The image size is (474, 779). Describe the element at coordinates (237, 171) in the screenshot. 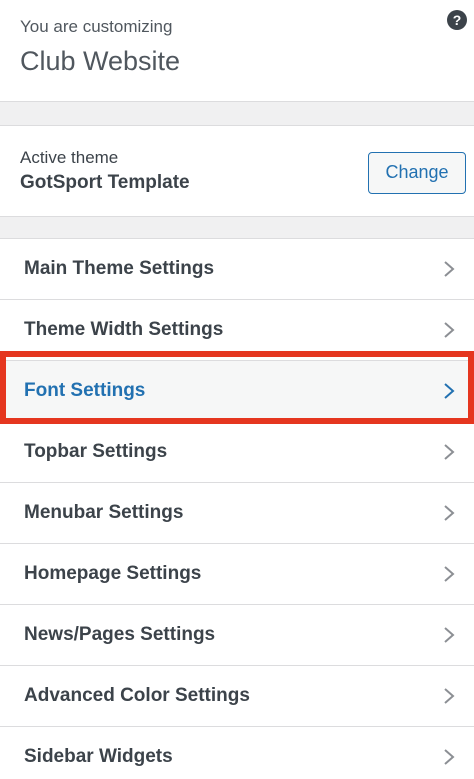

I see `active-theme-panel: Active theme GotSport Template Change` at that location.